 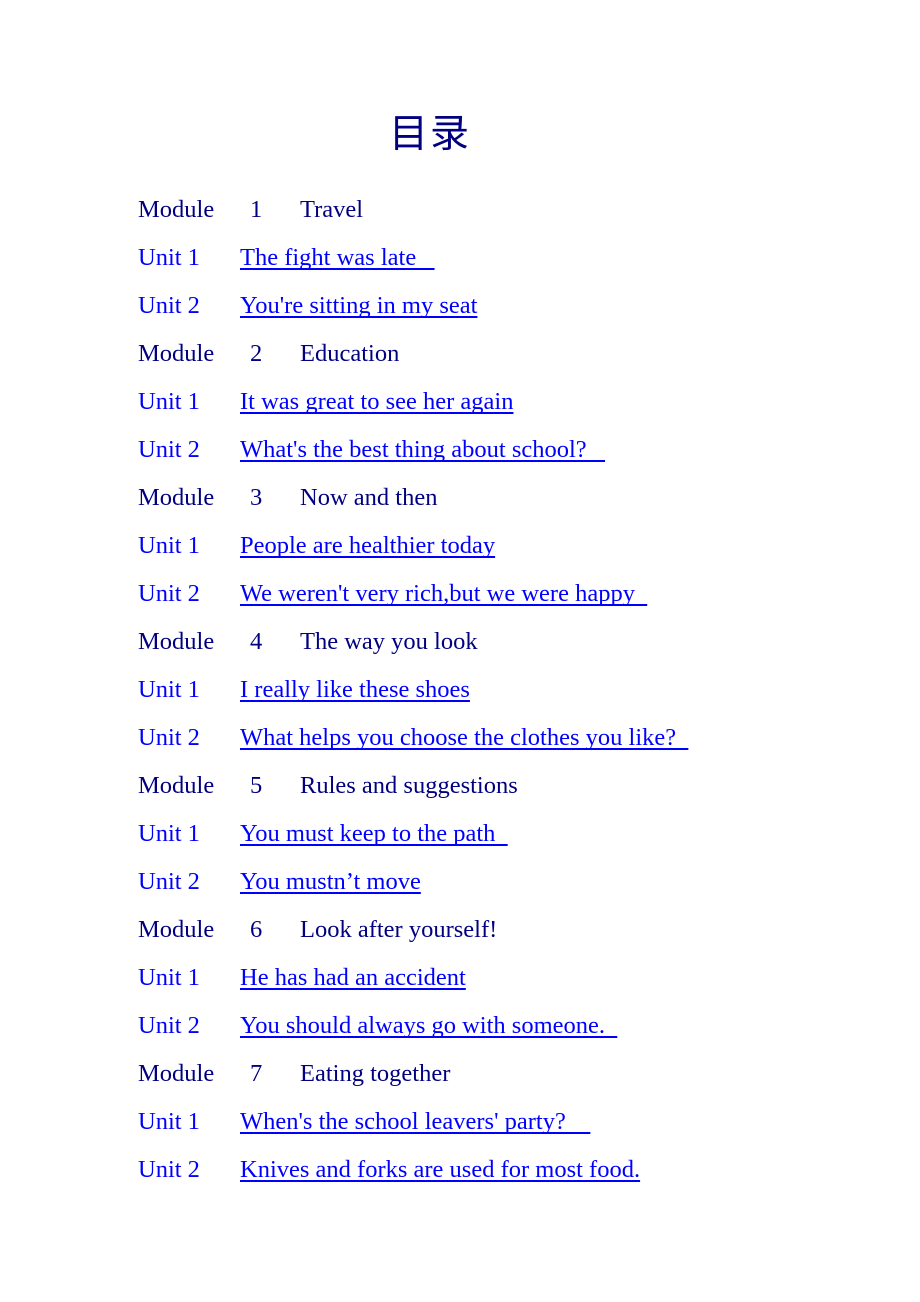 What do you see at coordinates (508, 982) in the screenshot?
I see `unit-row: Unit 1 He has had an accident` at bounding box center [508, 982].